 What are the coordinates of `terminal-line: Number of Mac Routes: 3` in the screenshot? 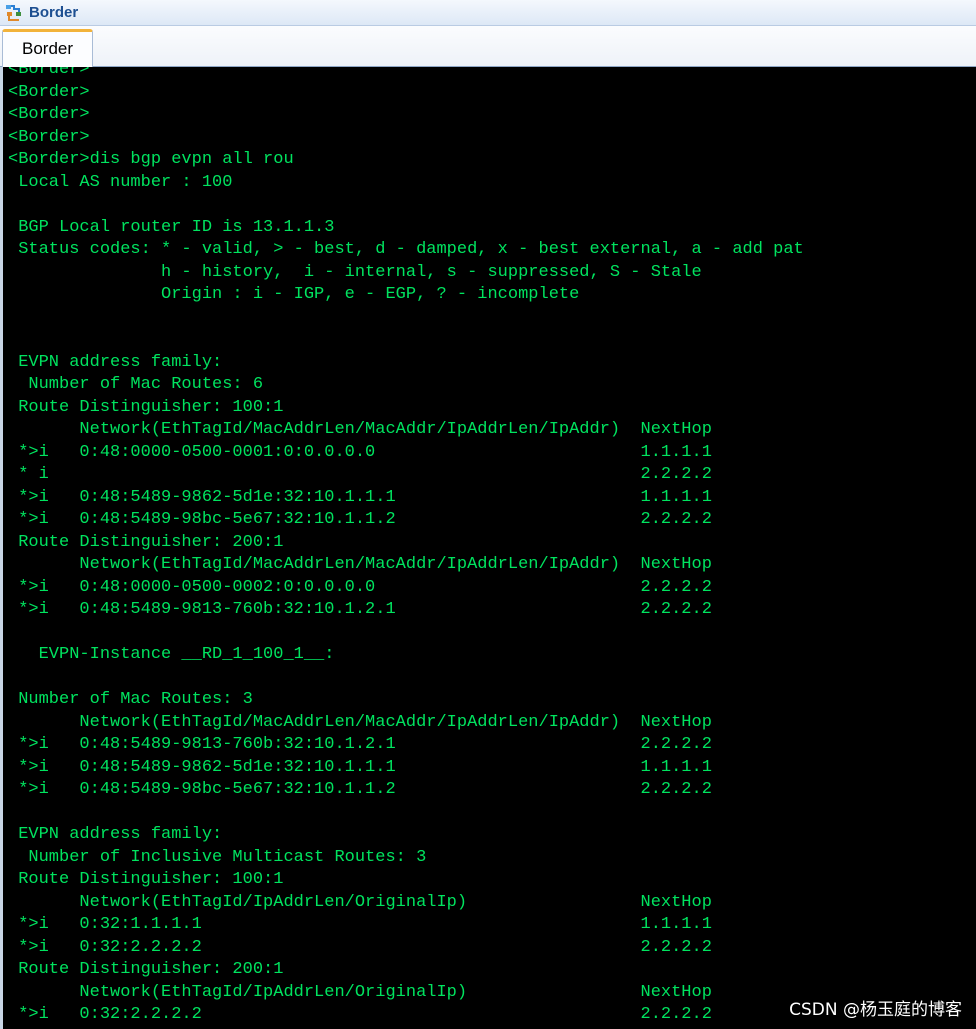 It's located at (130, 699).